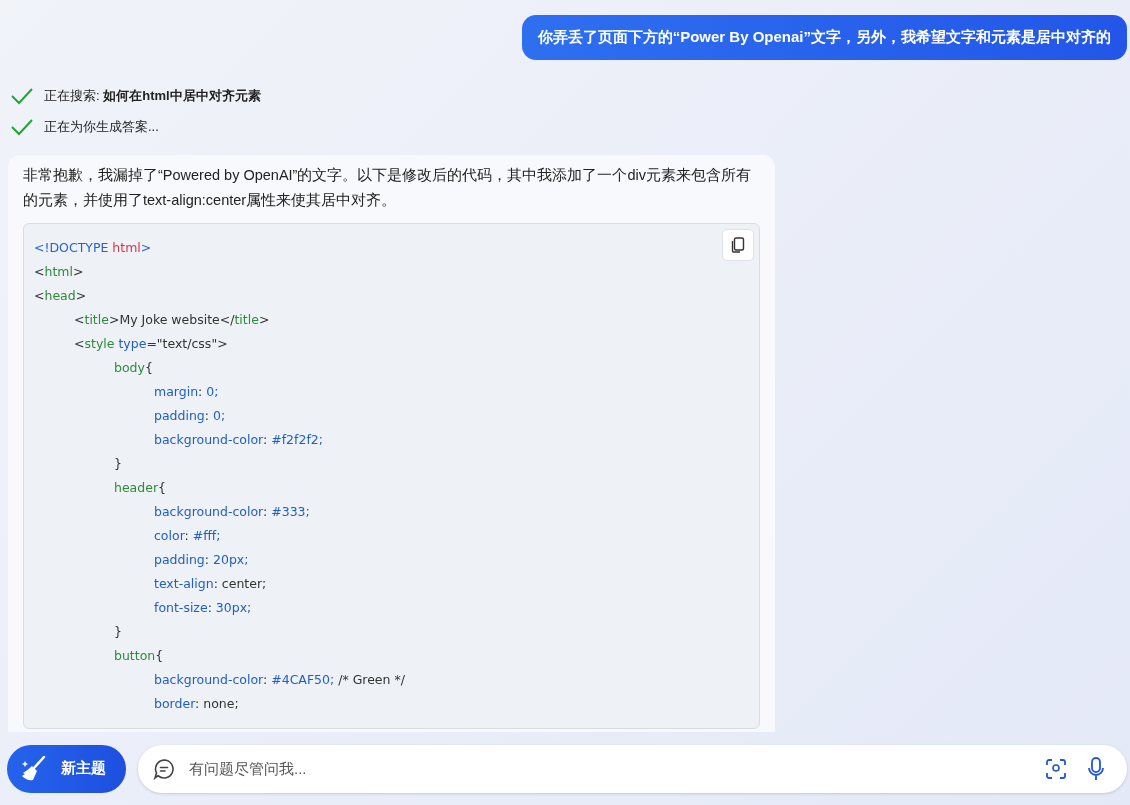 Image resolution: width=1130 pixels, height=805 pixels. Describe the element at coordinates (140, 488) in the screenshot. I see `code-line: header{` at that location.